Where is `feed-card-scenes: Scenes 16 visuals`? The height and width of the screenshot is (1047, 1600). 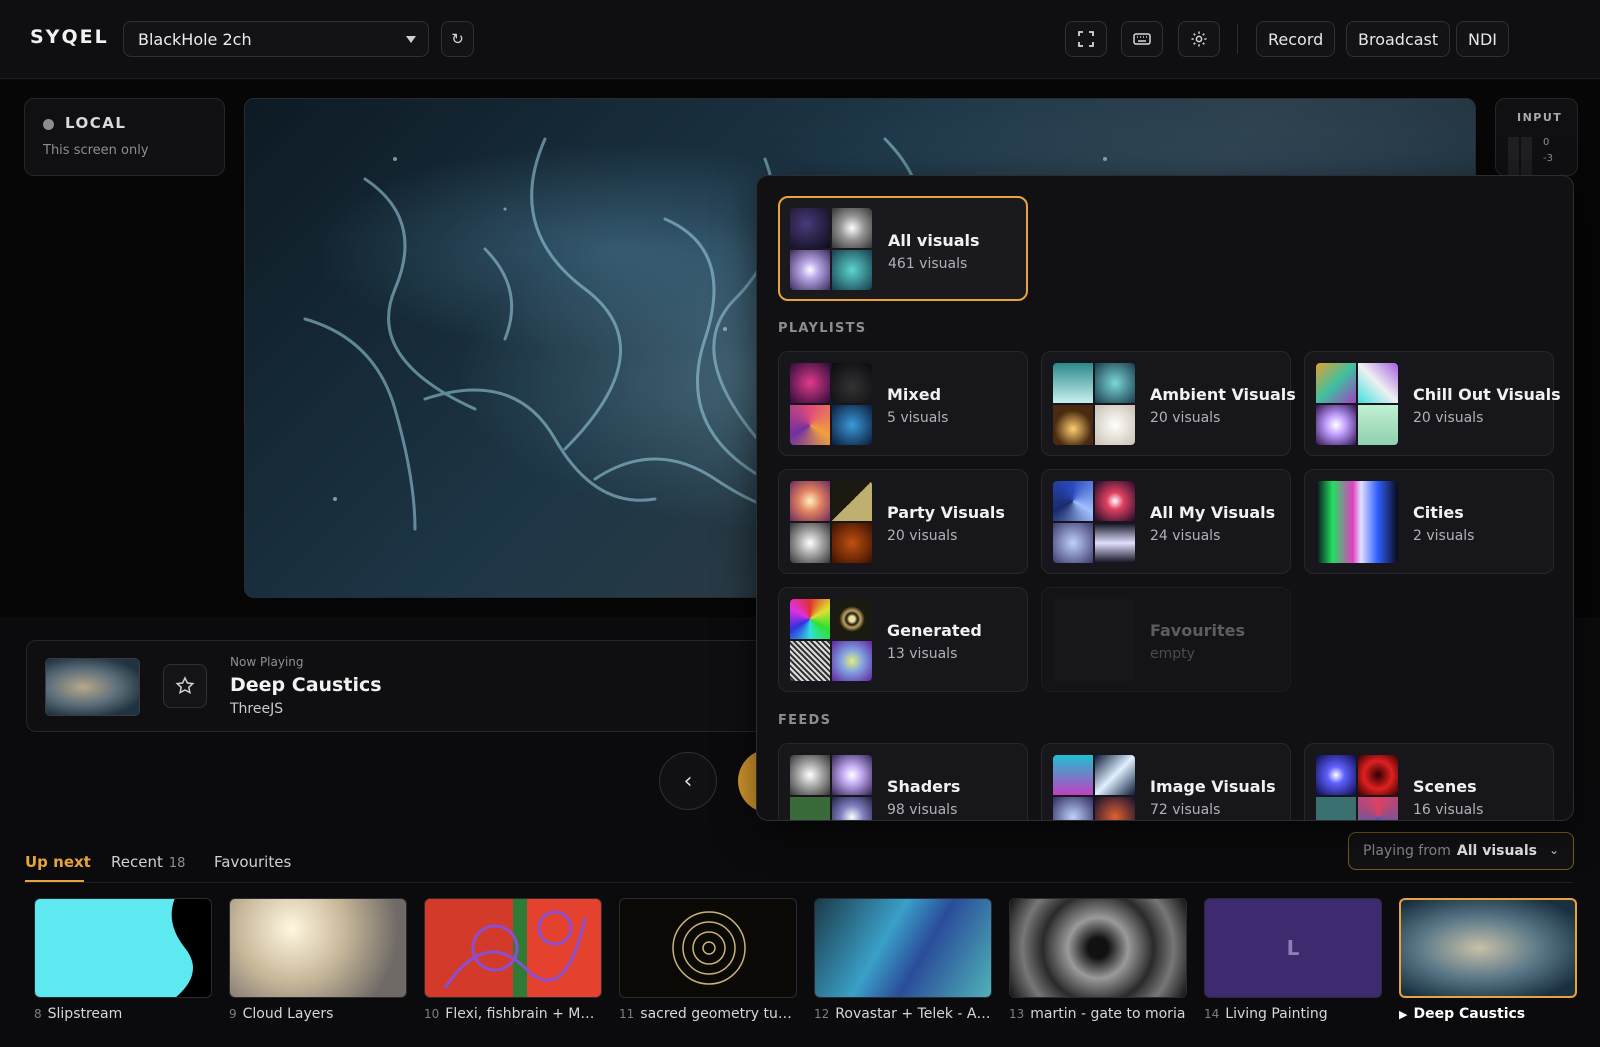 feed-card-scenes: Scenes 16 visuals is located at coordinates (1429, 781).